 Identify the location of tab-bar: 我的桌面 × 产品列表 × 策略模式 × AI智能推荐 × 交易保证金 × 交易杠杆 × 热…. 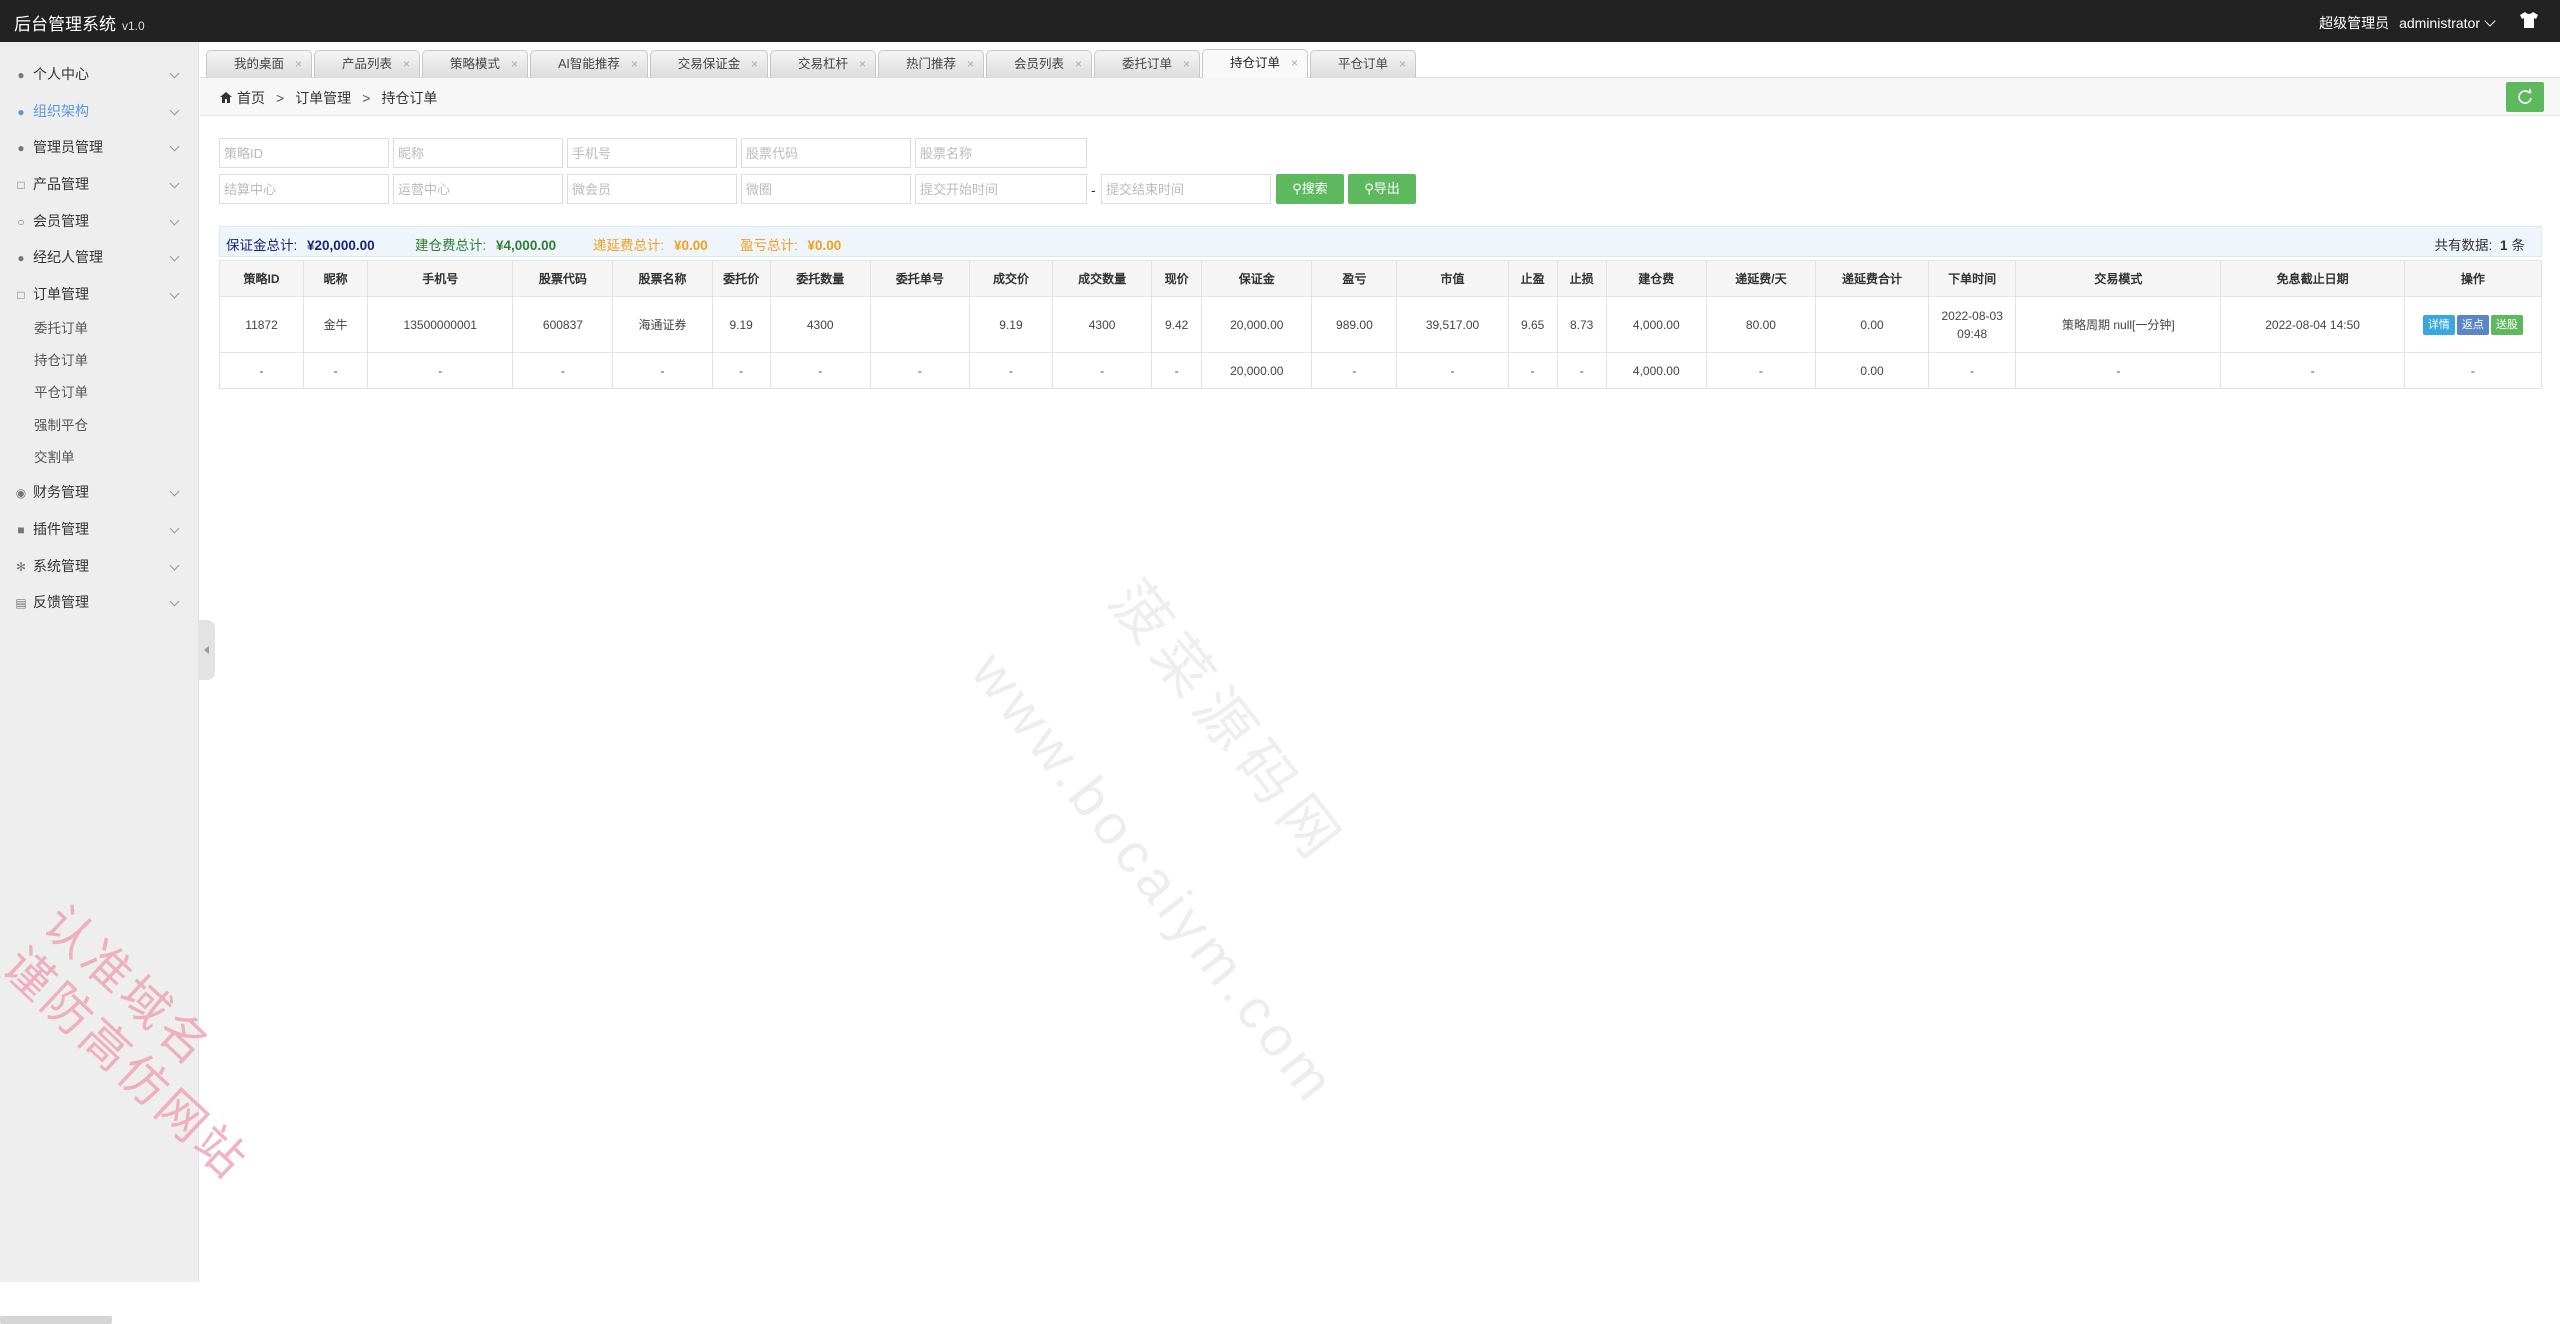
(1380, 60).